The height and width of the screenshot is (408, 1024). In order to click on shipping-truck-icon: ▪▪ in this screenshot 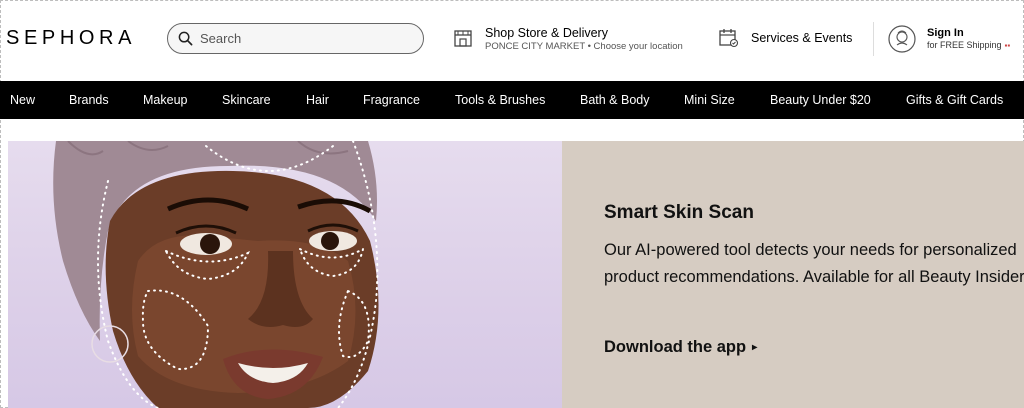, I will do `click(1007, 45)`.